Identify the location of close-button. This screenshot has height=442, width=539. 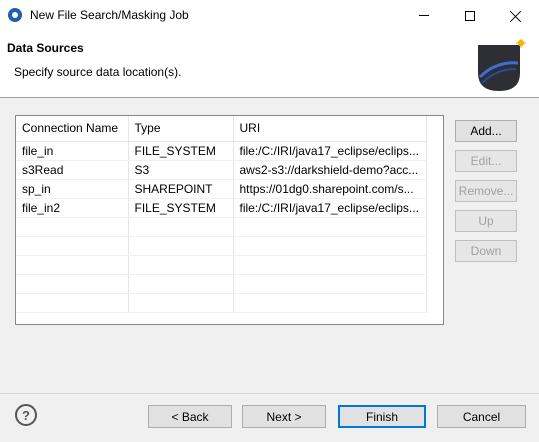
(516, 15).